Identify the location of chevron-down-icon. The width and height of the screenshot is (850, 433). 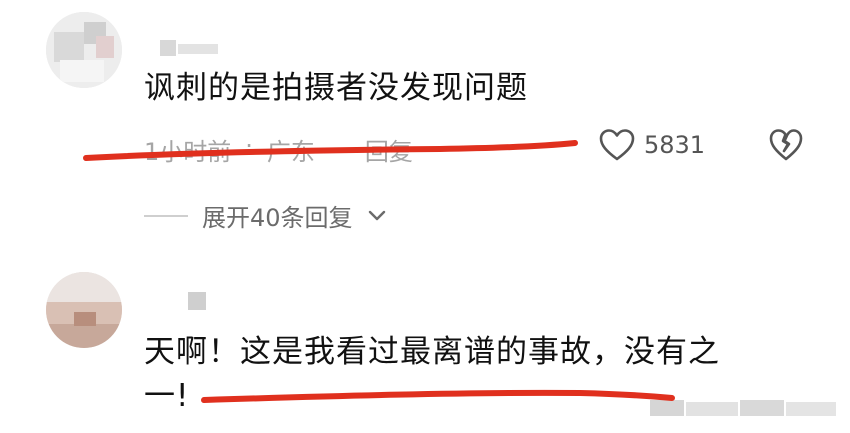
(376, 215).